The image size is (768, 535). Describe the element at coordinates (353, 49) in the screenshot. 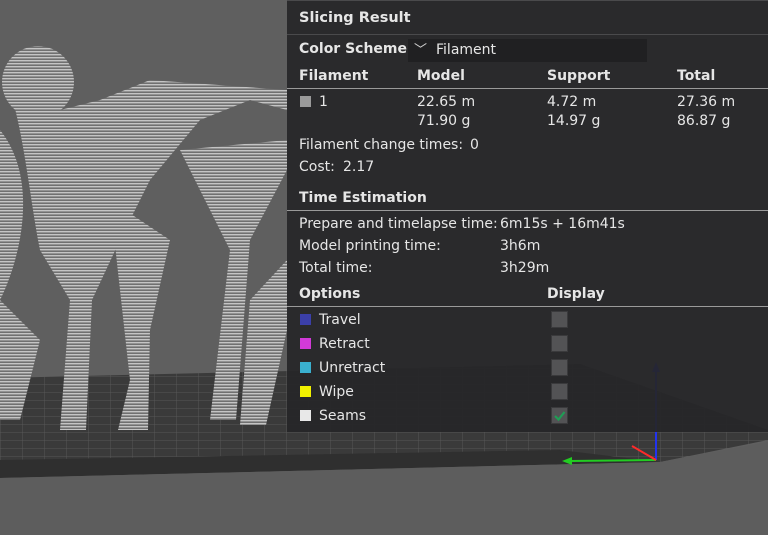

I see `color-scheme-label: Color Scheme` at that location.